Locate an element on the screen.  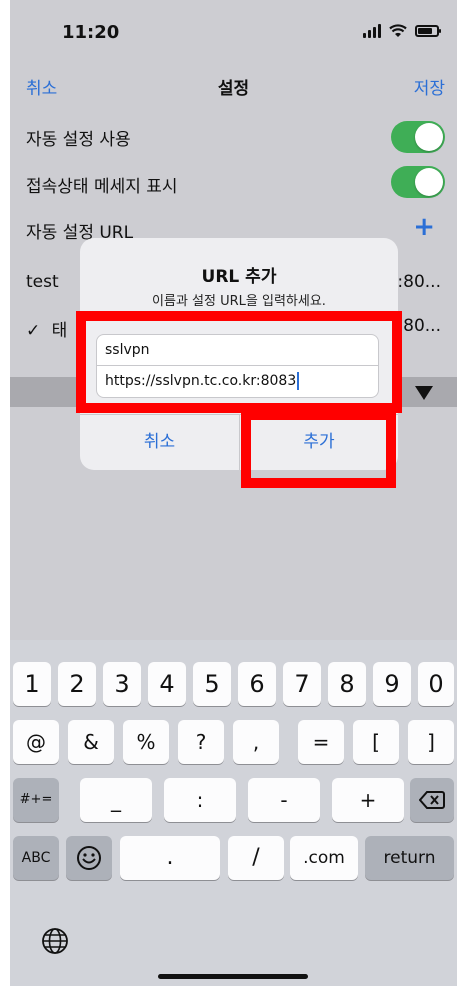
list-item-name: 태 is located at coordinates (59, 331).